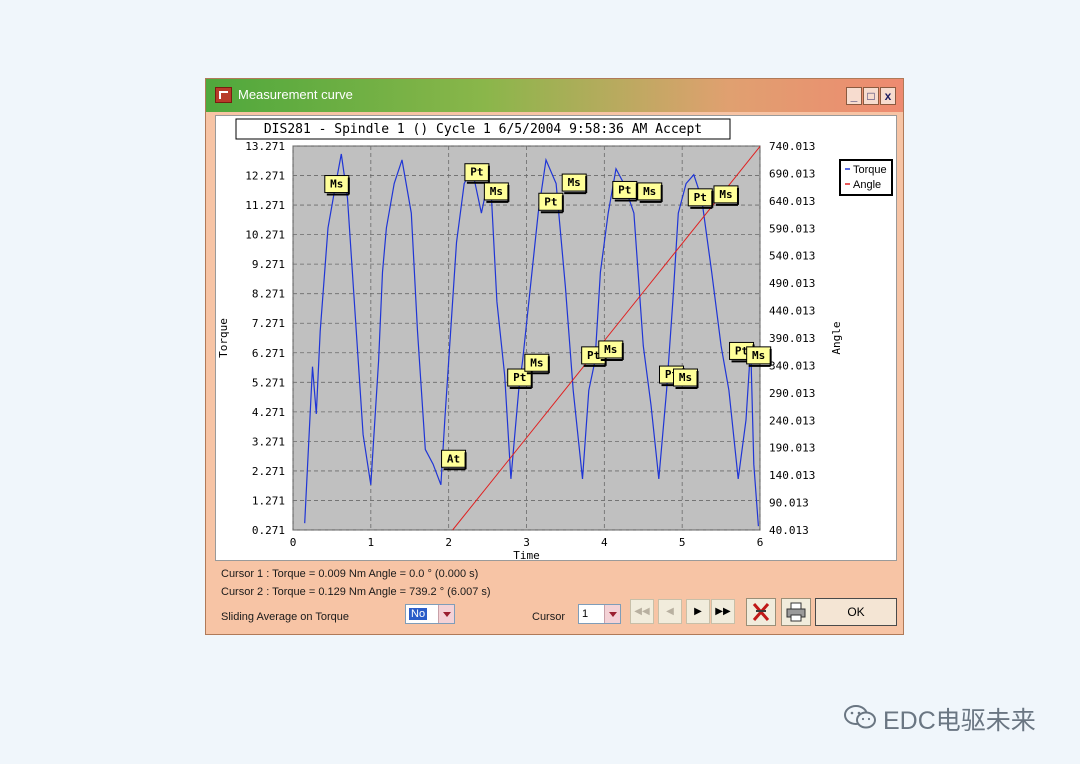 The height and width of the screenshot is (764, 1080). What do you see at coordinates (670, 611) in the screenshot?
I see `prev-button: ◀` at bounding box center [670, 611].